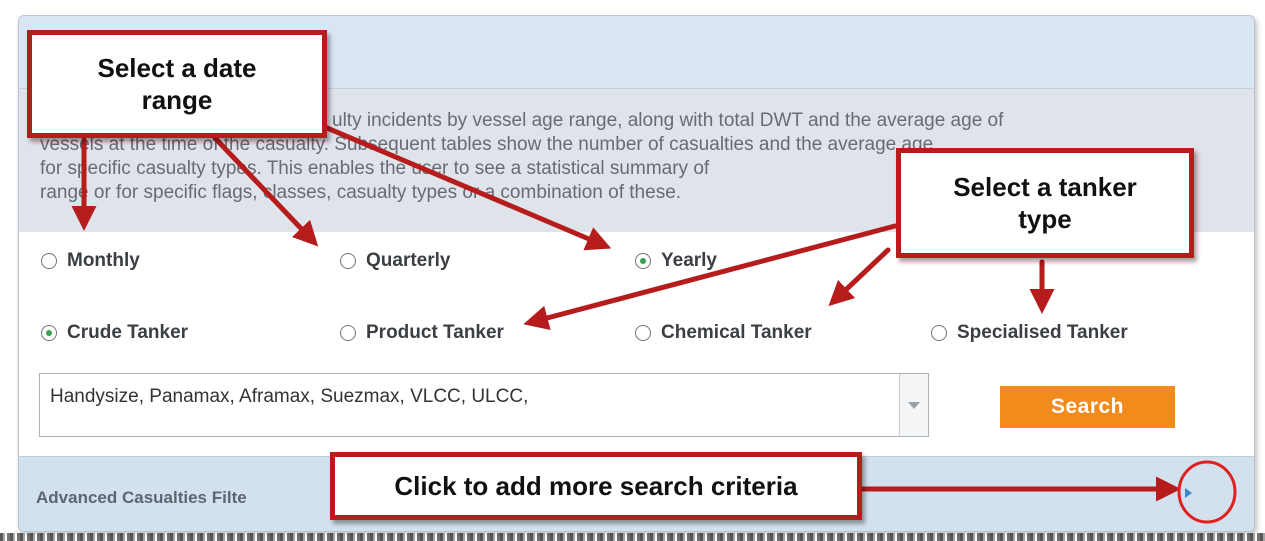 This screenshot has height=541, width=1265. What do you see at coordinates (348, 333) in the screenshot?
I see `radio-product-tanker-circle` at bounding box center [348, 333].